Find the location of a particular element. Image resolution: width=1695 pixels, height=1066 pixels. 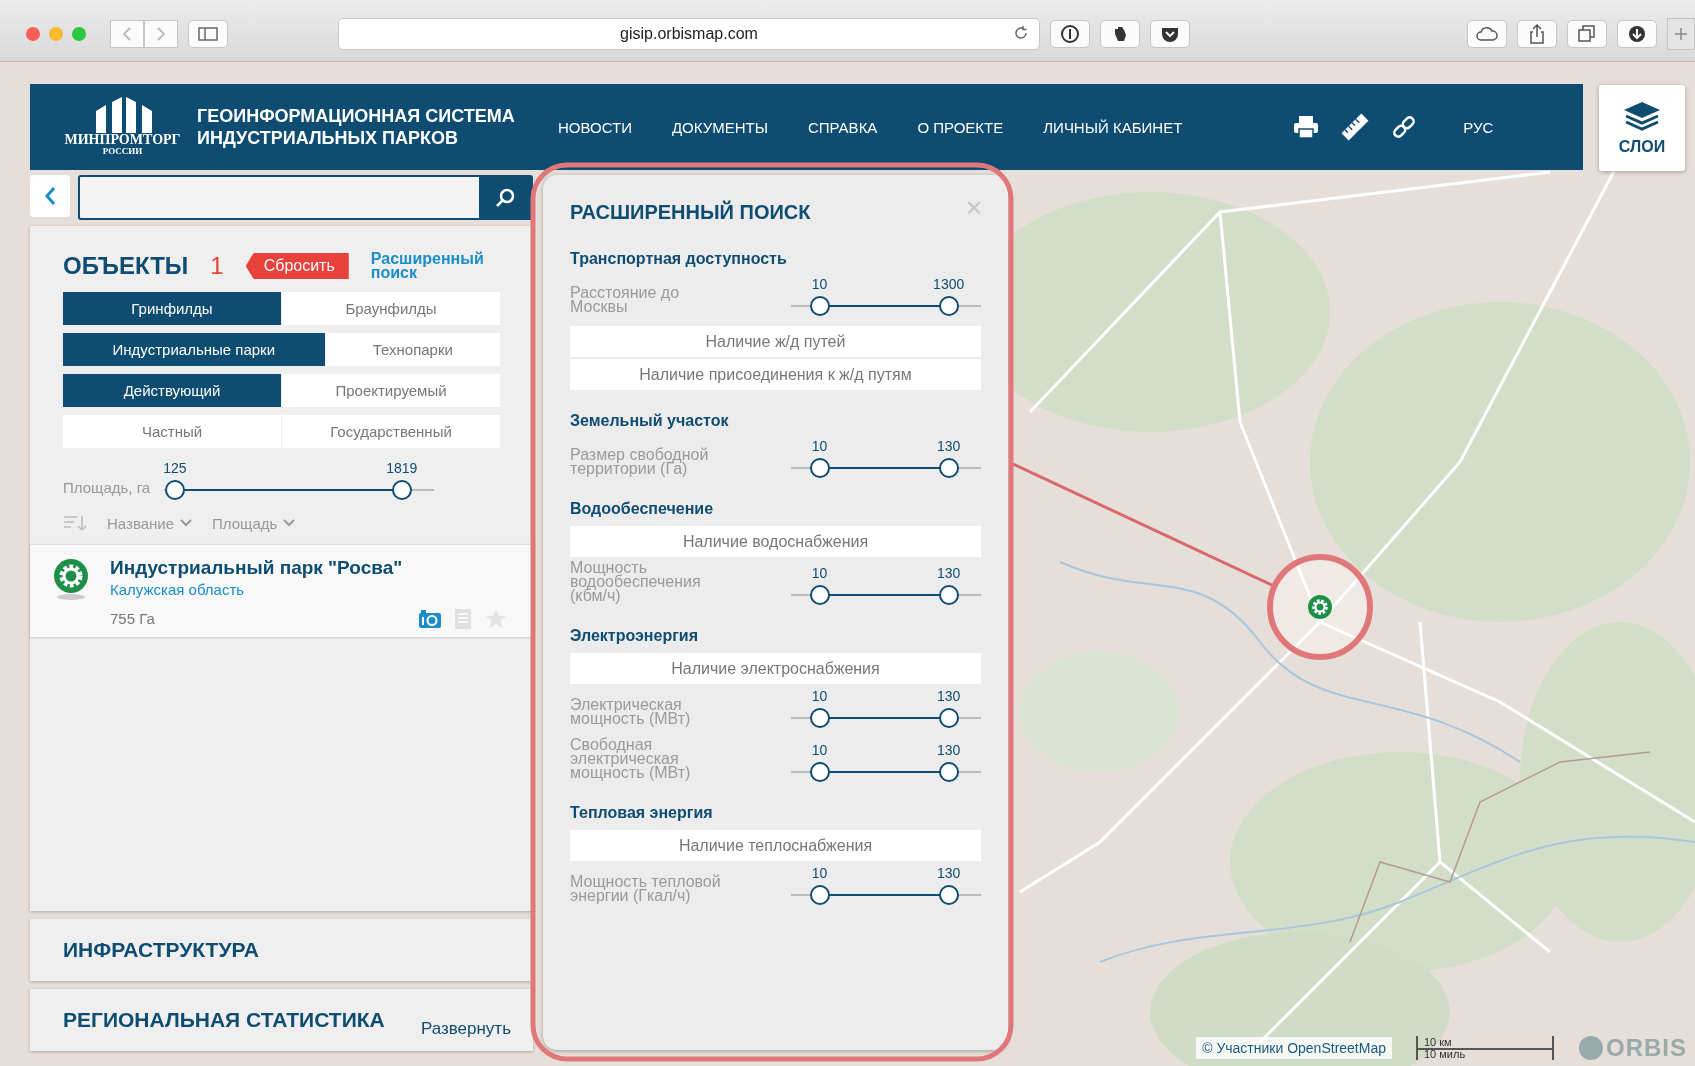

search-button is located at coordinates (505, 197).